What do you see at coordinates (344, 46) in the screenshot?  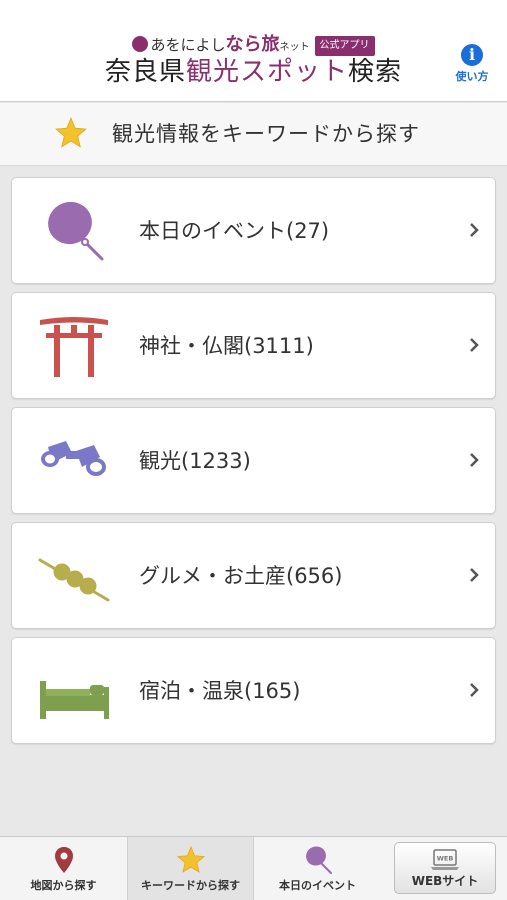 I see `official-app-badge: 公式アプリ` at bounding box center [344, 46].